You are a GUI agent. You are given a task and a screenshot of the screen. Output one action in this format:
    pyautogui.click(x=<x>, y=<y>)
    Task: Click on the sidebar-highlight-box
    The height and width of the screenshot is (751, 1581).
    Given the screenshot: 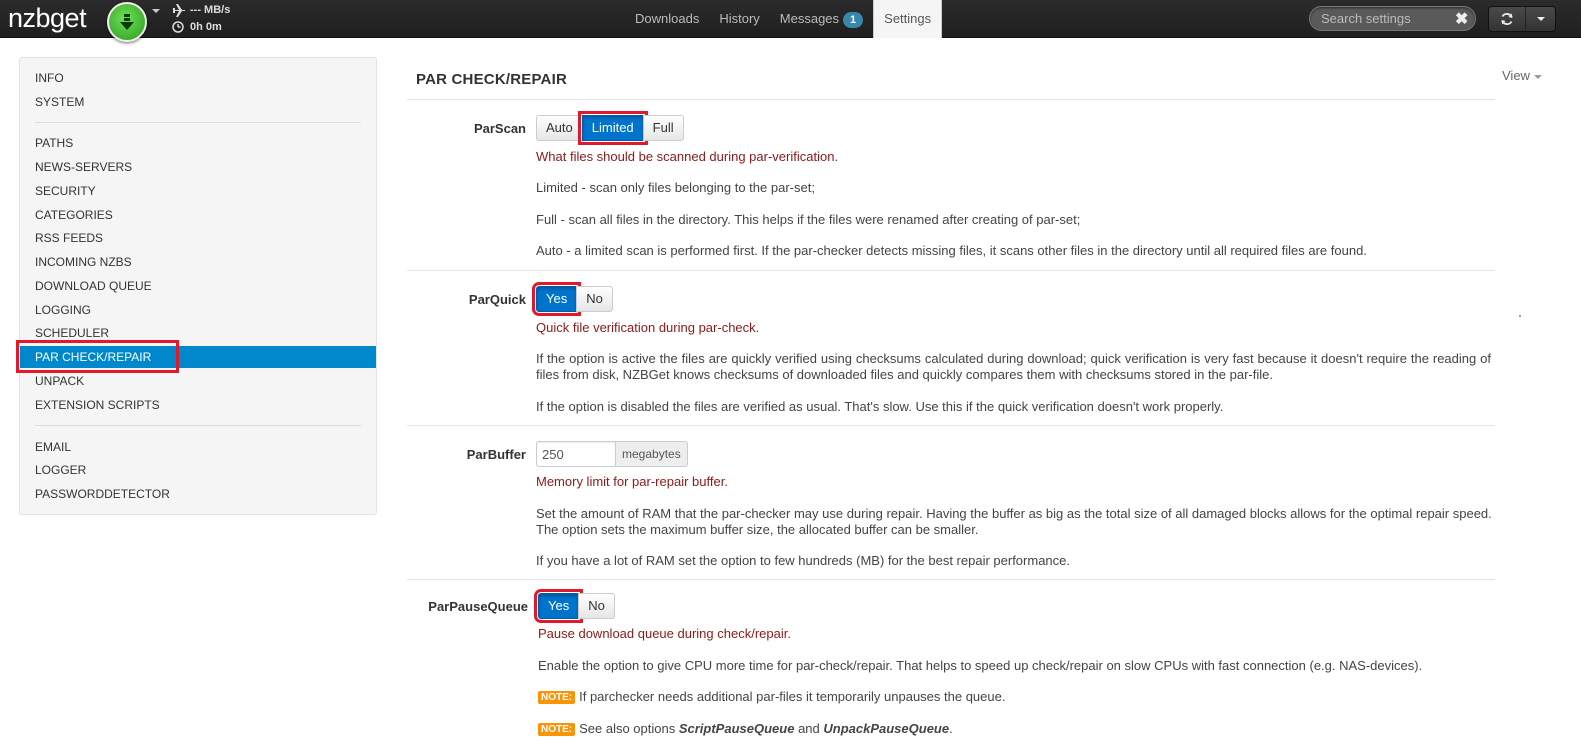 What is the action you would take?
    pyautogui.click(x=97, y=356)
    